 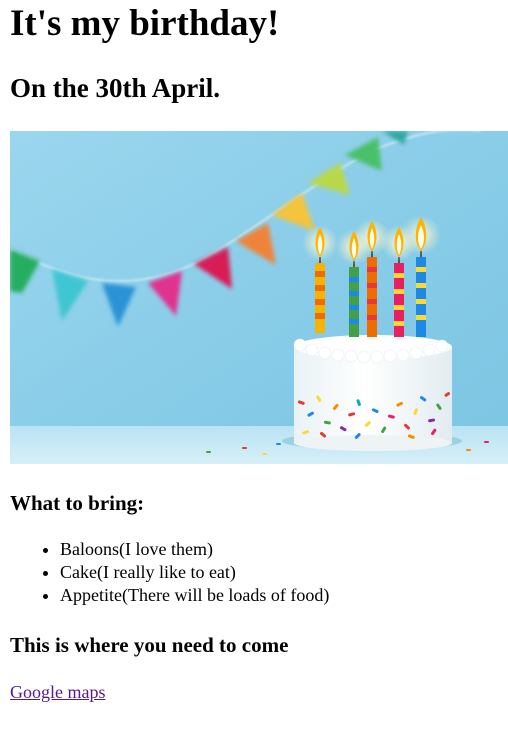 I want to click on bring-heading: What to bring:, so click(x=77, y=503).